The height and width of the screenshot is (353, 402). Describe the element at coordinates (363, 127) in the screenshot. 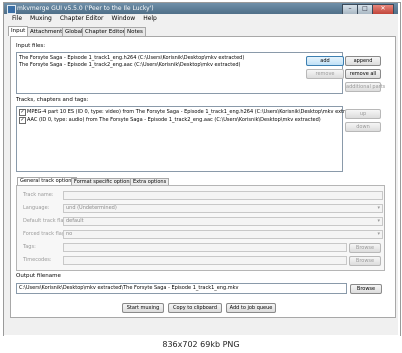

I see `down-button: down` at that location.